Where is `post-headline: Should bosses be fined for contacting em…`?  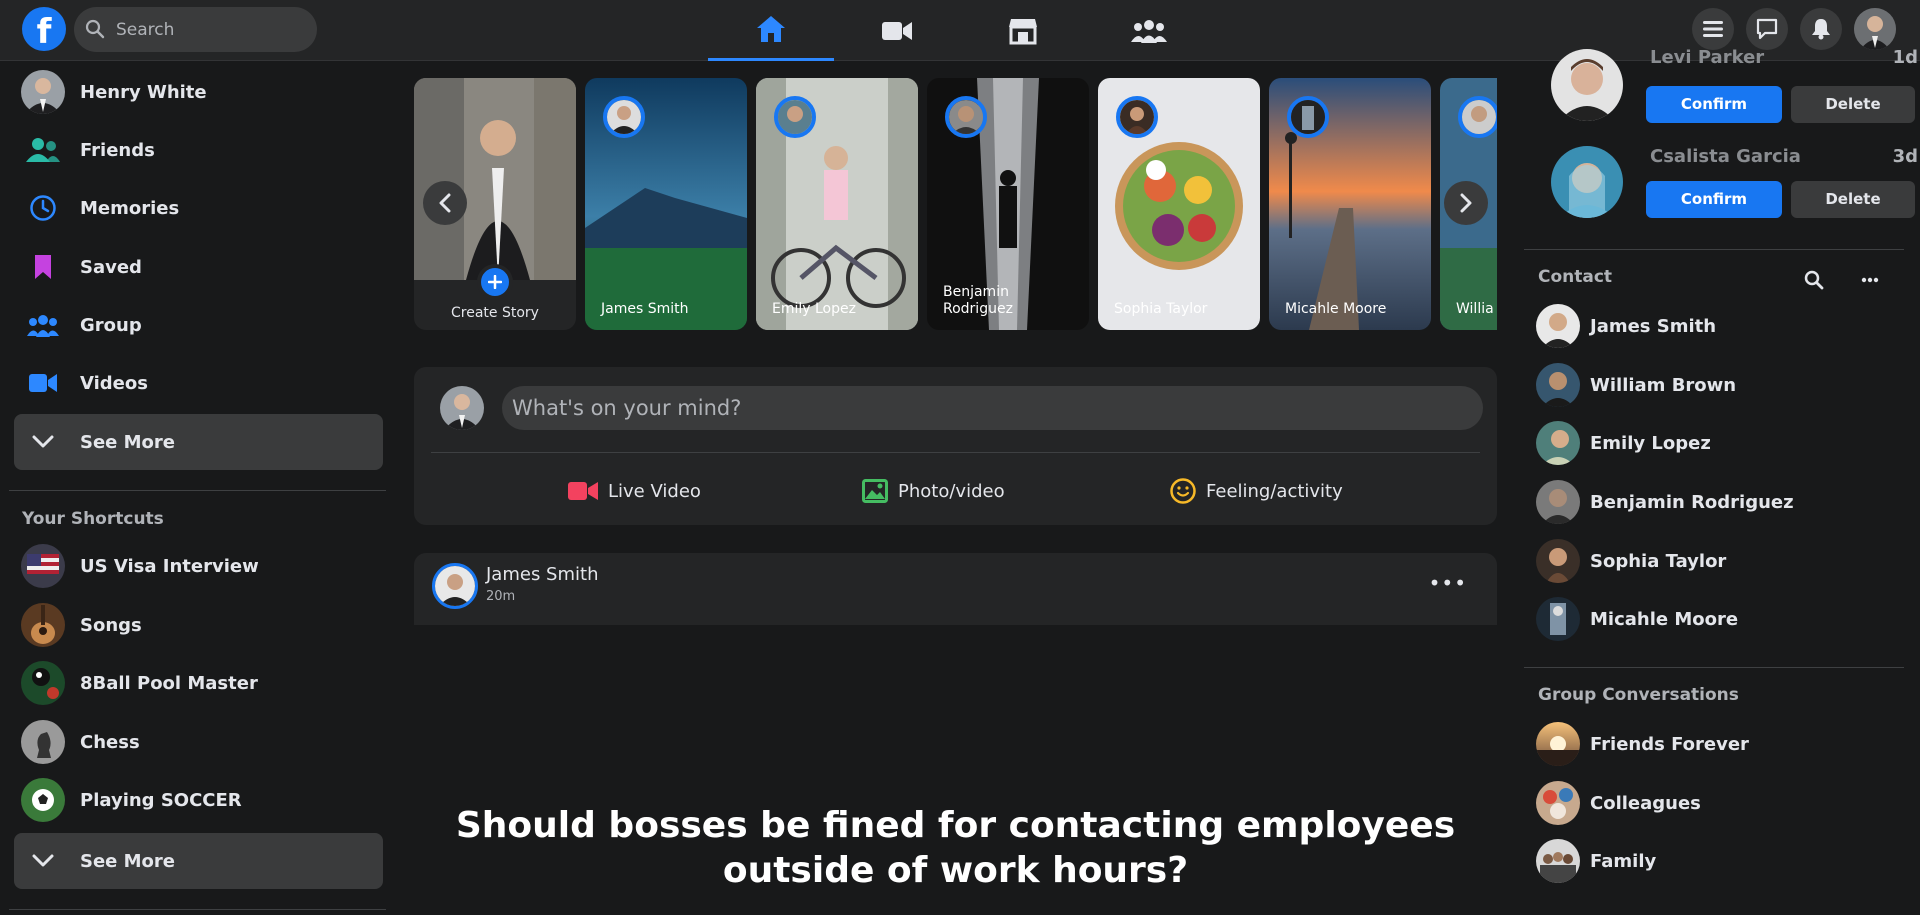 post-headline: Should bosses be fined for contacting em… is located at coordinates (955, 848).